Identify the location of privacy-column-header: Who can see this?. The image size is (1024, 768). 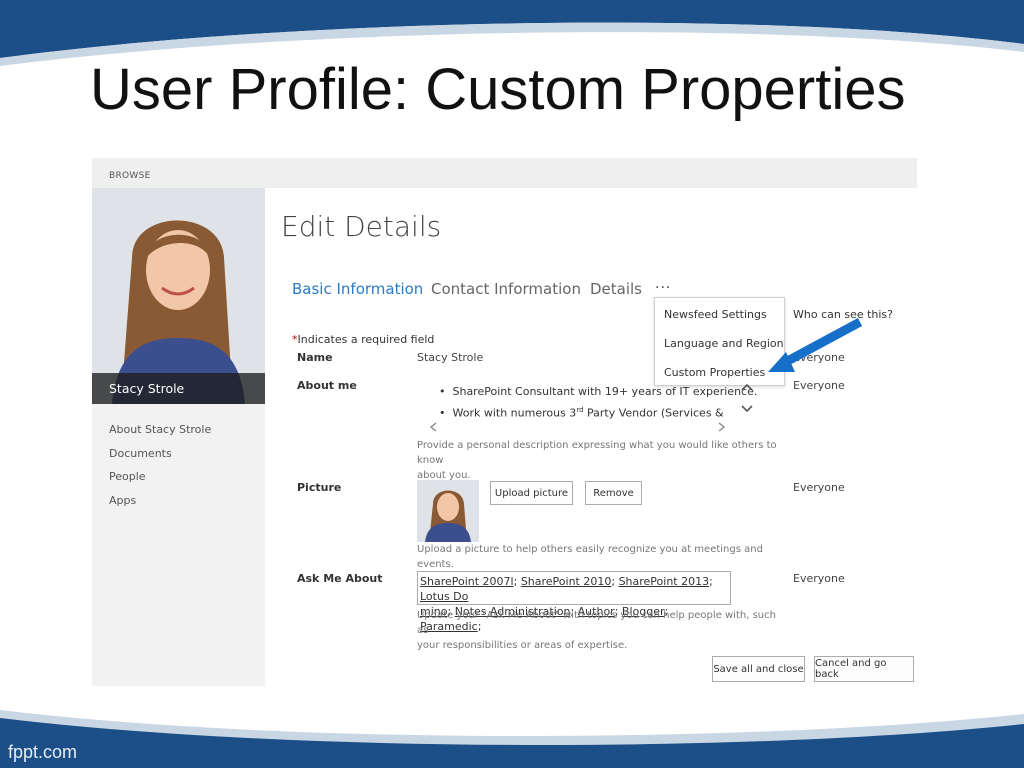
(843, 314).